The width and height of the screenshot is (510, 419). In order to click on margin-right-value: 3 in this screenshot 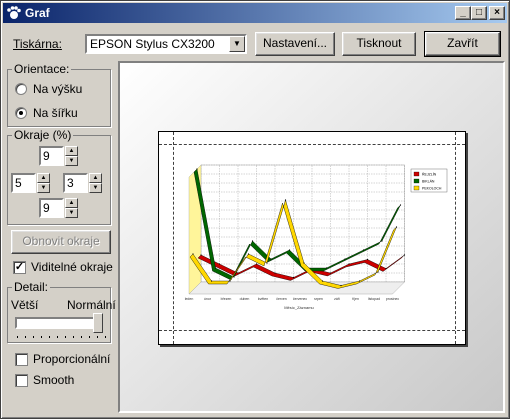, I will do `click(75, 183)`.